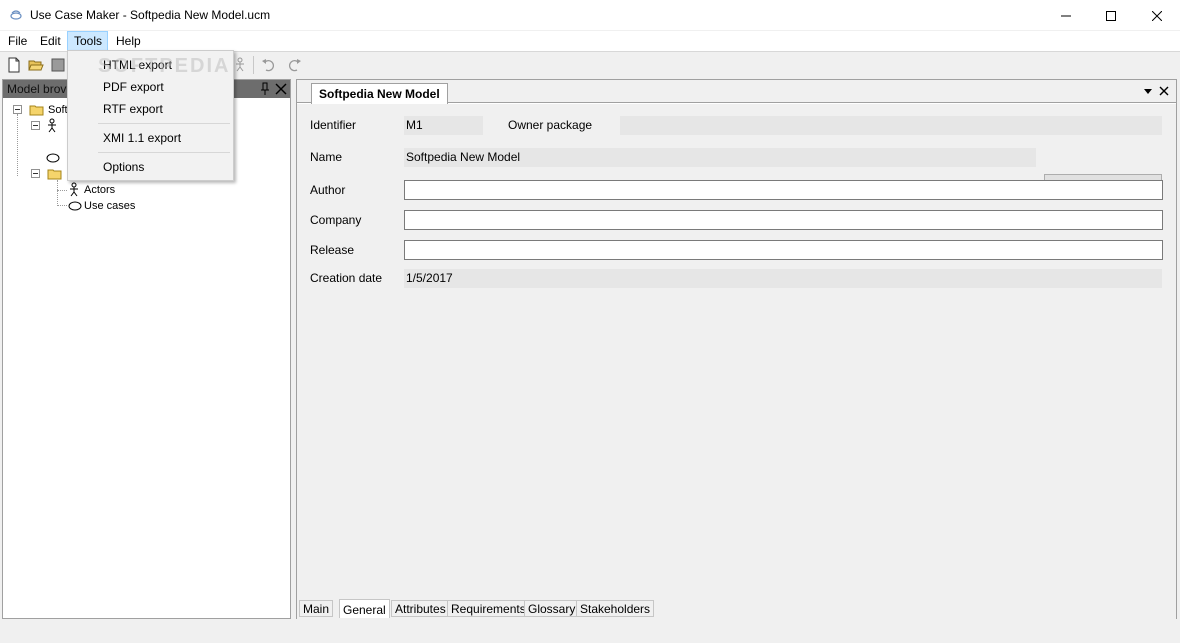 The width and height of the screenshot is (1180, 643). Describe the element at coordinates (16, 15) in the screenshot. I see `app-icon` at that location.